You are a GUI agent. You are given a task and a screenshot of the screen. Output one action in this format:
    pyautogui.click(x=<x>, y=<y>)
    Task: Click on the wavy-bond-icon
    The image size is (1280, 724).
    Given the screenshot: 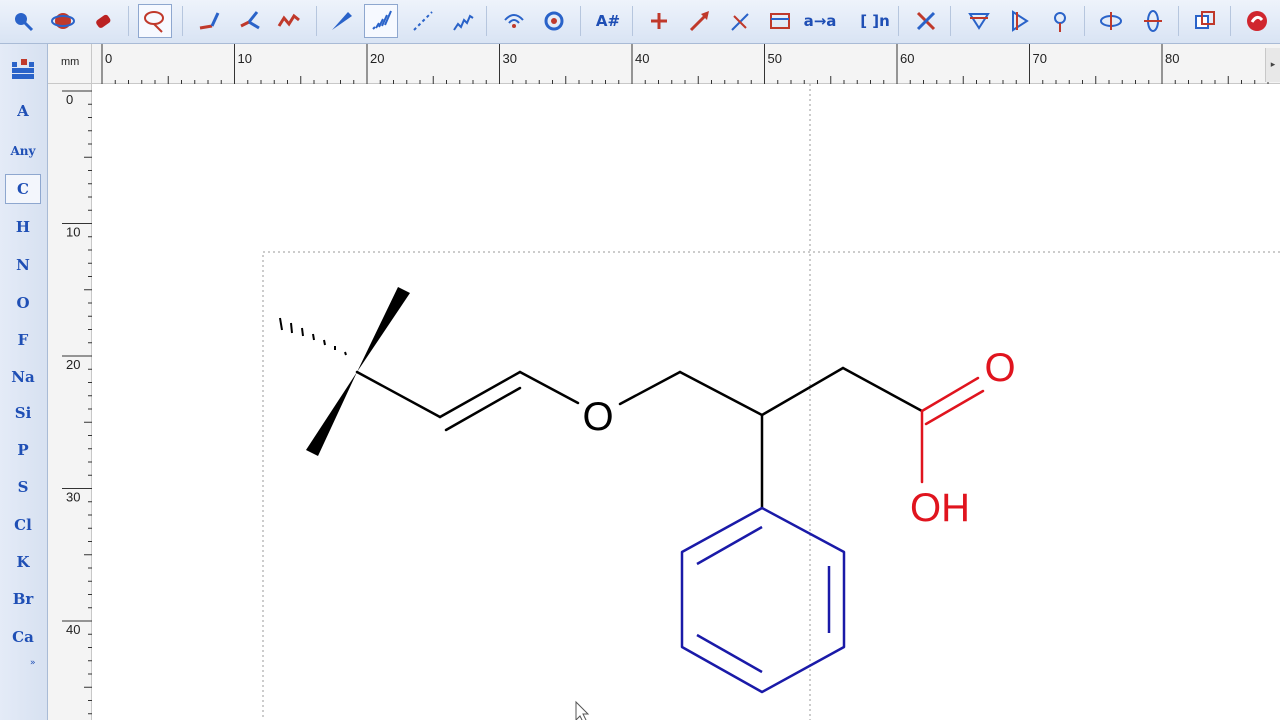 What is the action you would take?
    pyautogui.click(x=463, y=22)
    